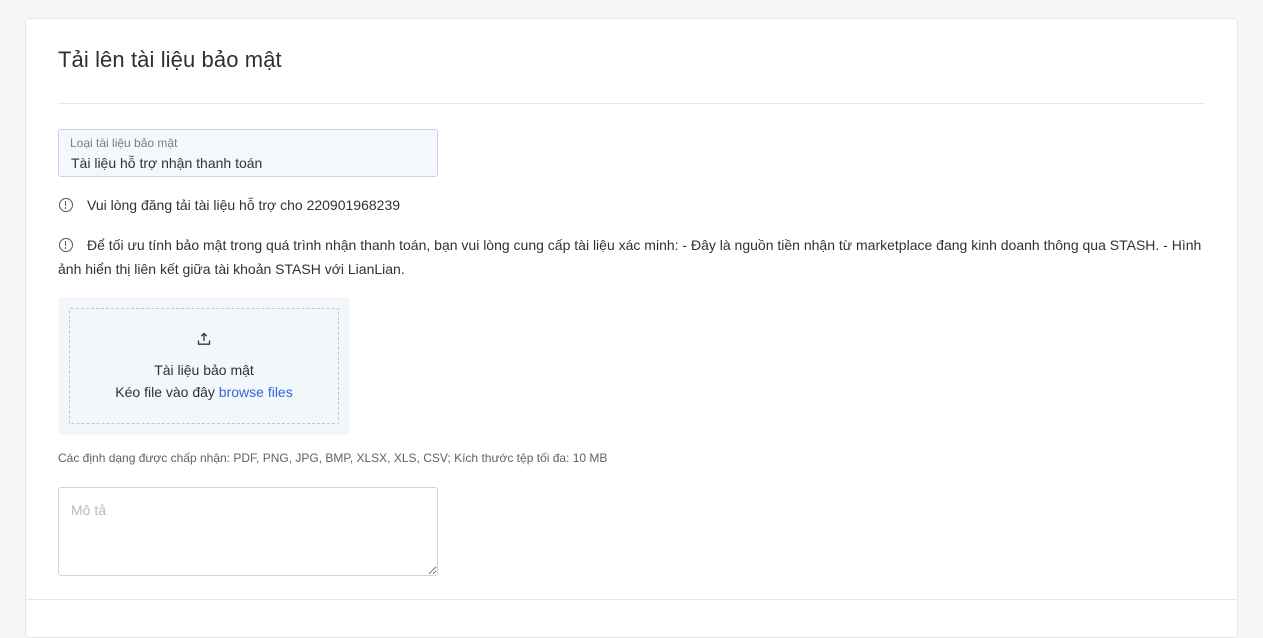 This screenshot has height=638, width=1263. What do you see at coordinates (165, 392) in the screenshot?
I see `drag-hint-text: Kéo file vào đây` at bounding box center [165, 392].